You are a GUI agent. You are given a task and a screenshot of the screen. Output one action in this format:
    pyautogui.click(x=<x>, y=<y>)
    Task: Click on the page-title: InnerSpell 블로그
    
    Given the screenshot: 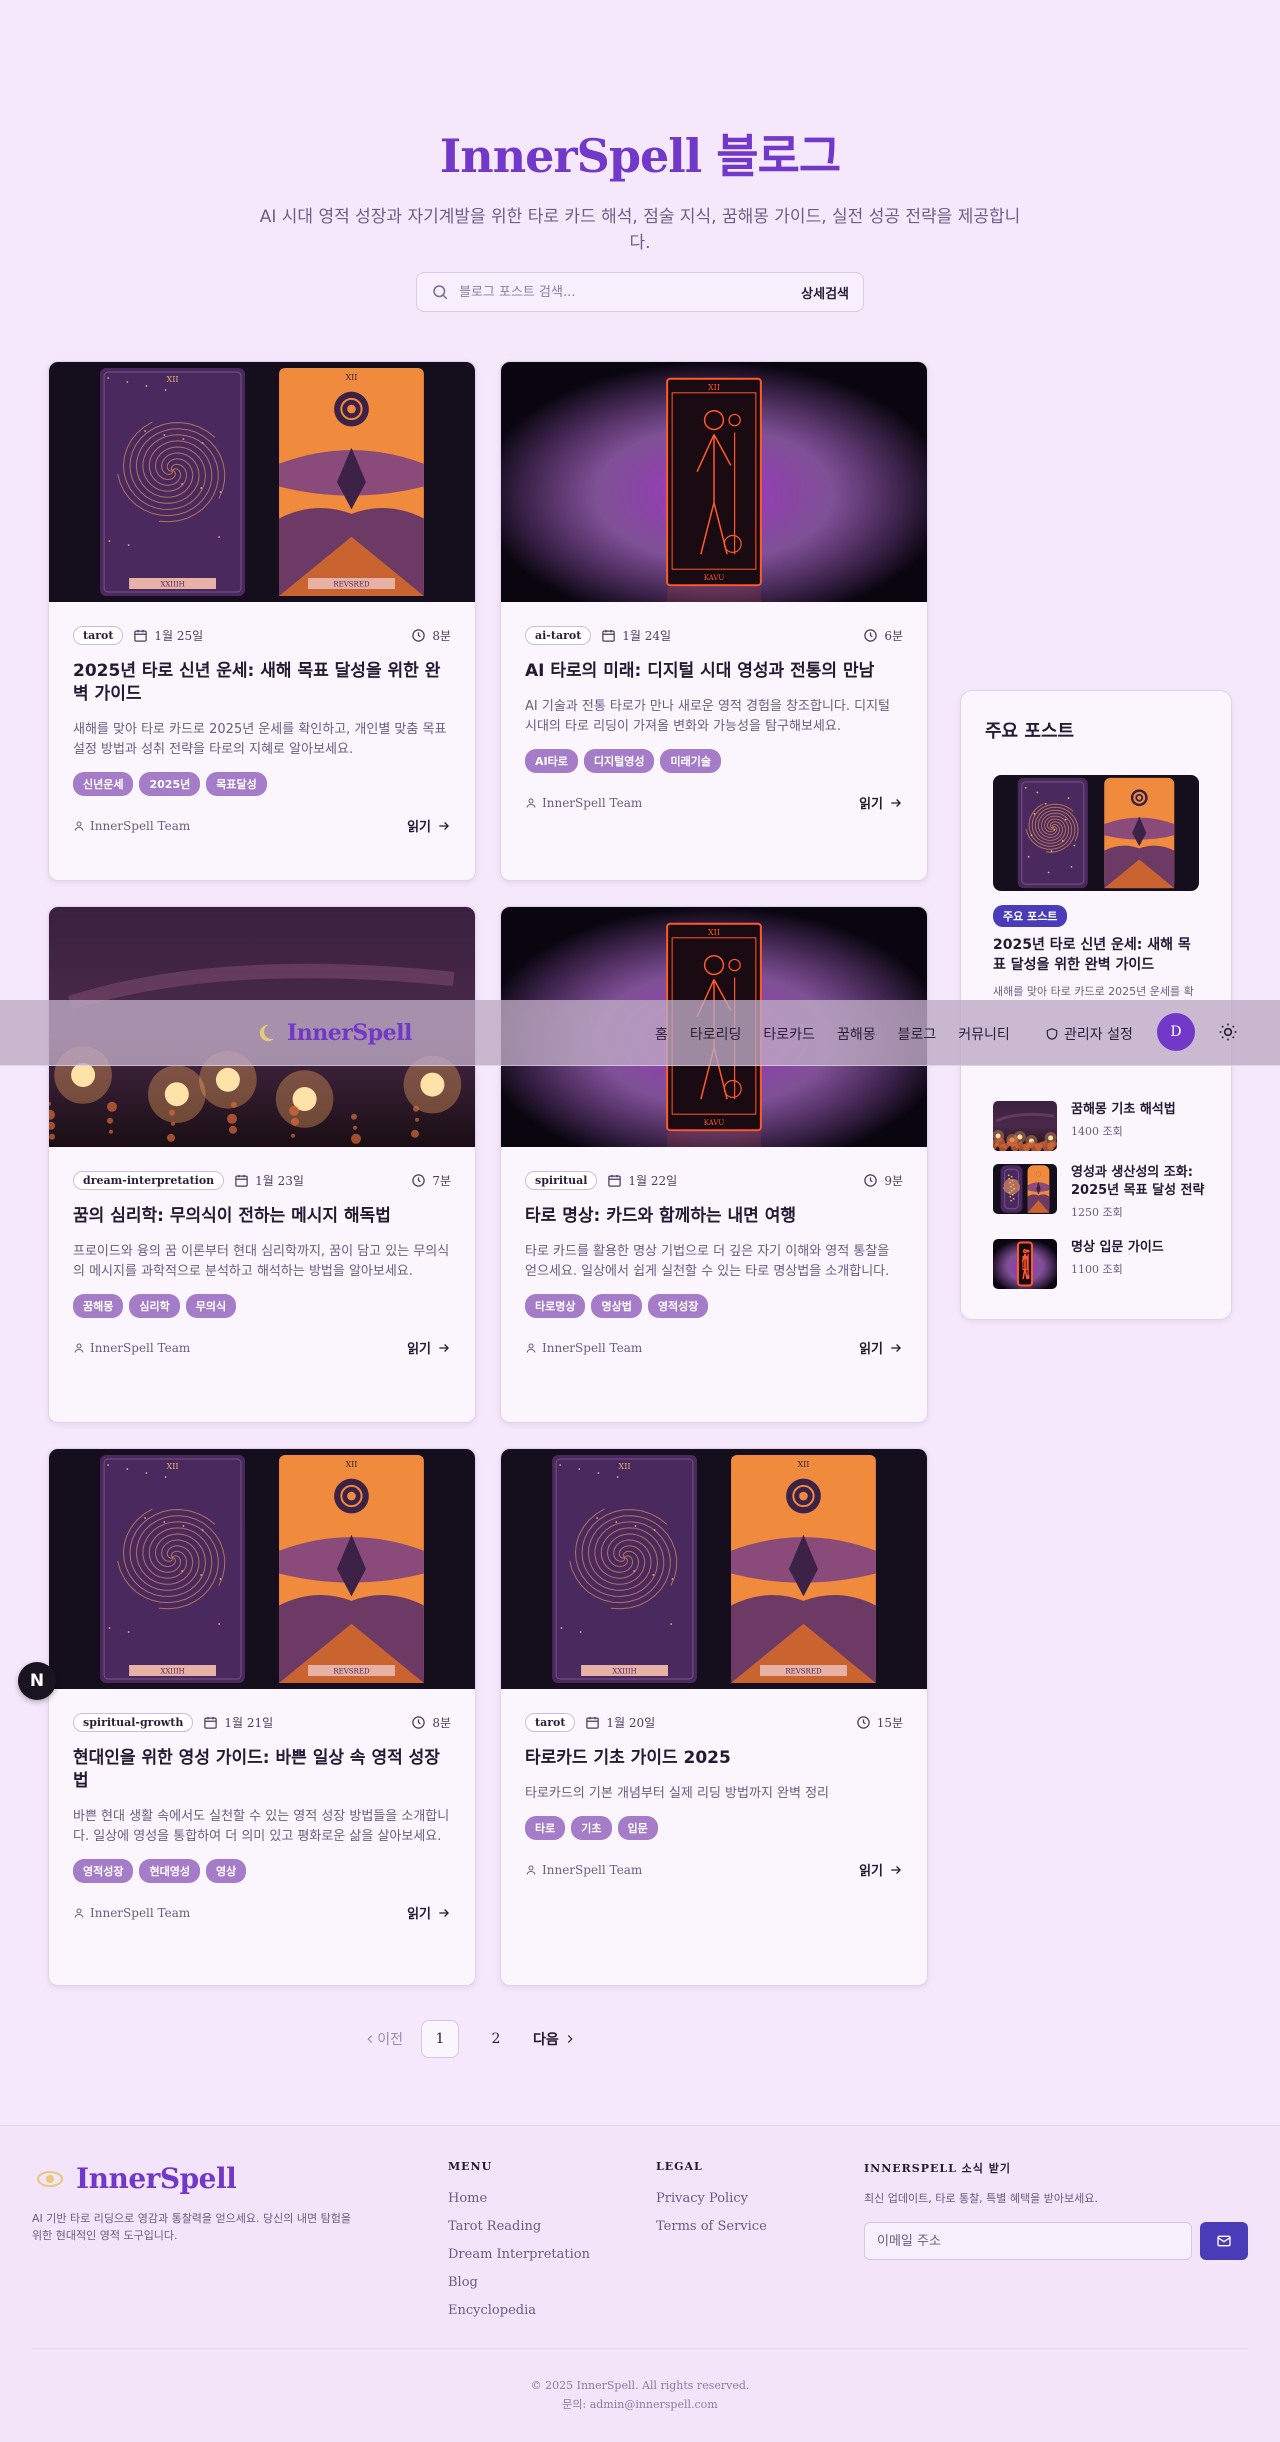 What is the action you would take?
    pyautogui.click(x=640, y=156)
    